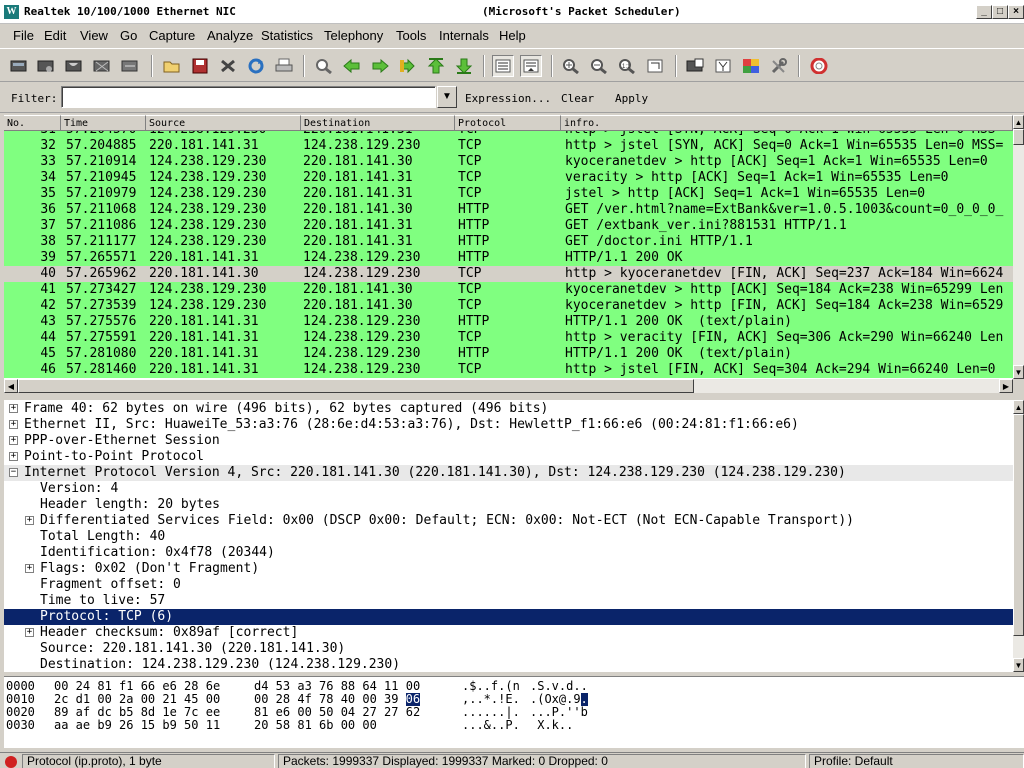  I want to click on auto-scroll-icon, so click(531, 66).